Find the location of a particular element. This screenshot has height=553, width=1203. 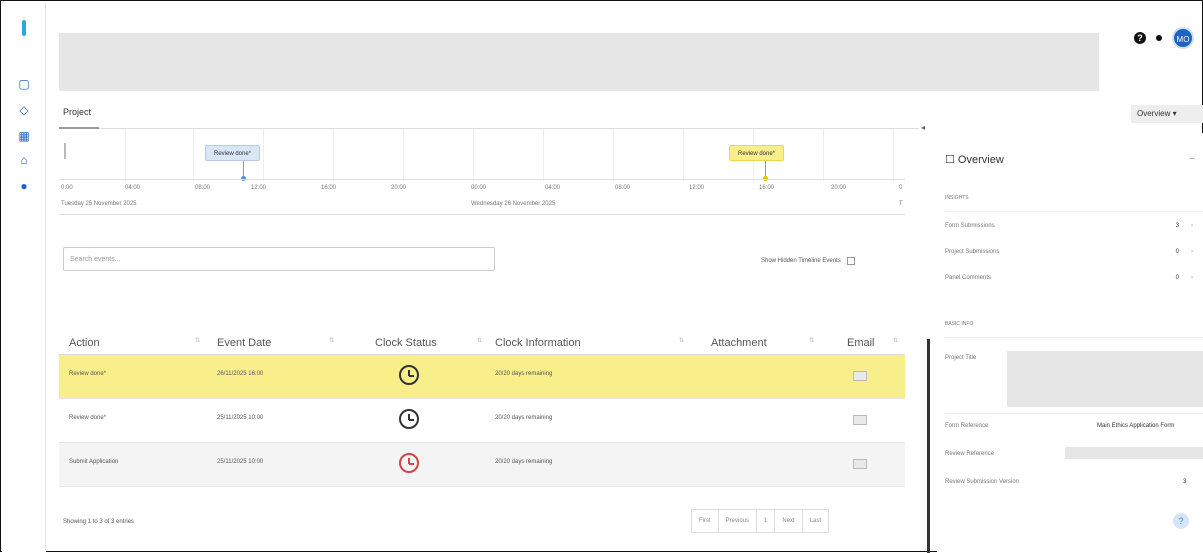

home-icon: ⌂ is located at coordinates (24, 160).